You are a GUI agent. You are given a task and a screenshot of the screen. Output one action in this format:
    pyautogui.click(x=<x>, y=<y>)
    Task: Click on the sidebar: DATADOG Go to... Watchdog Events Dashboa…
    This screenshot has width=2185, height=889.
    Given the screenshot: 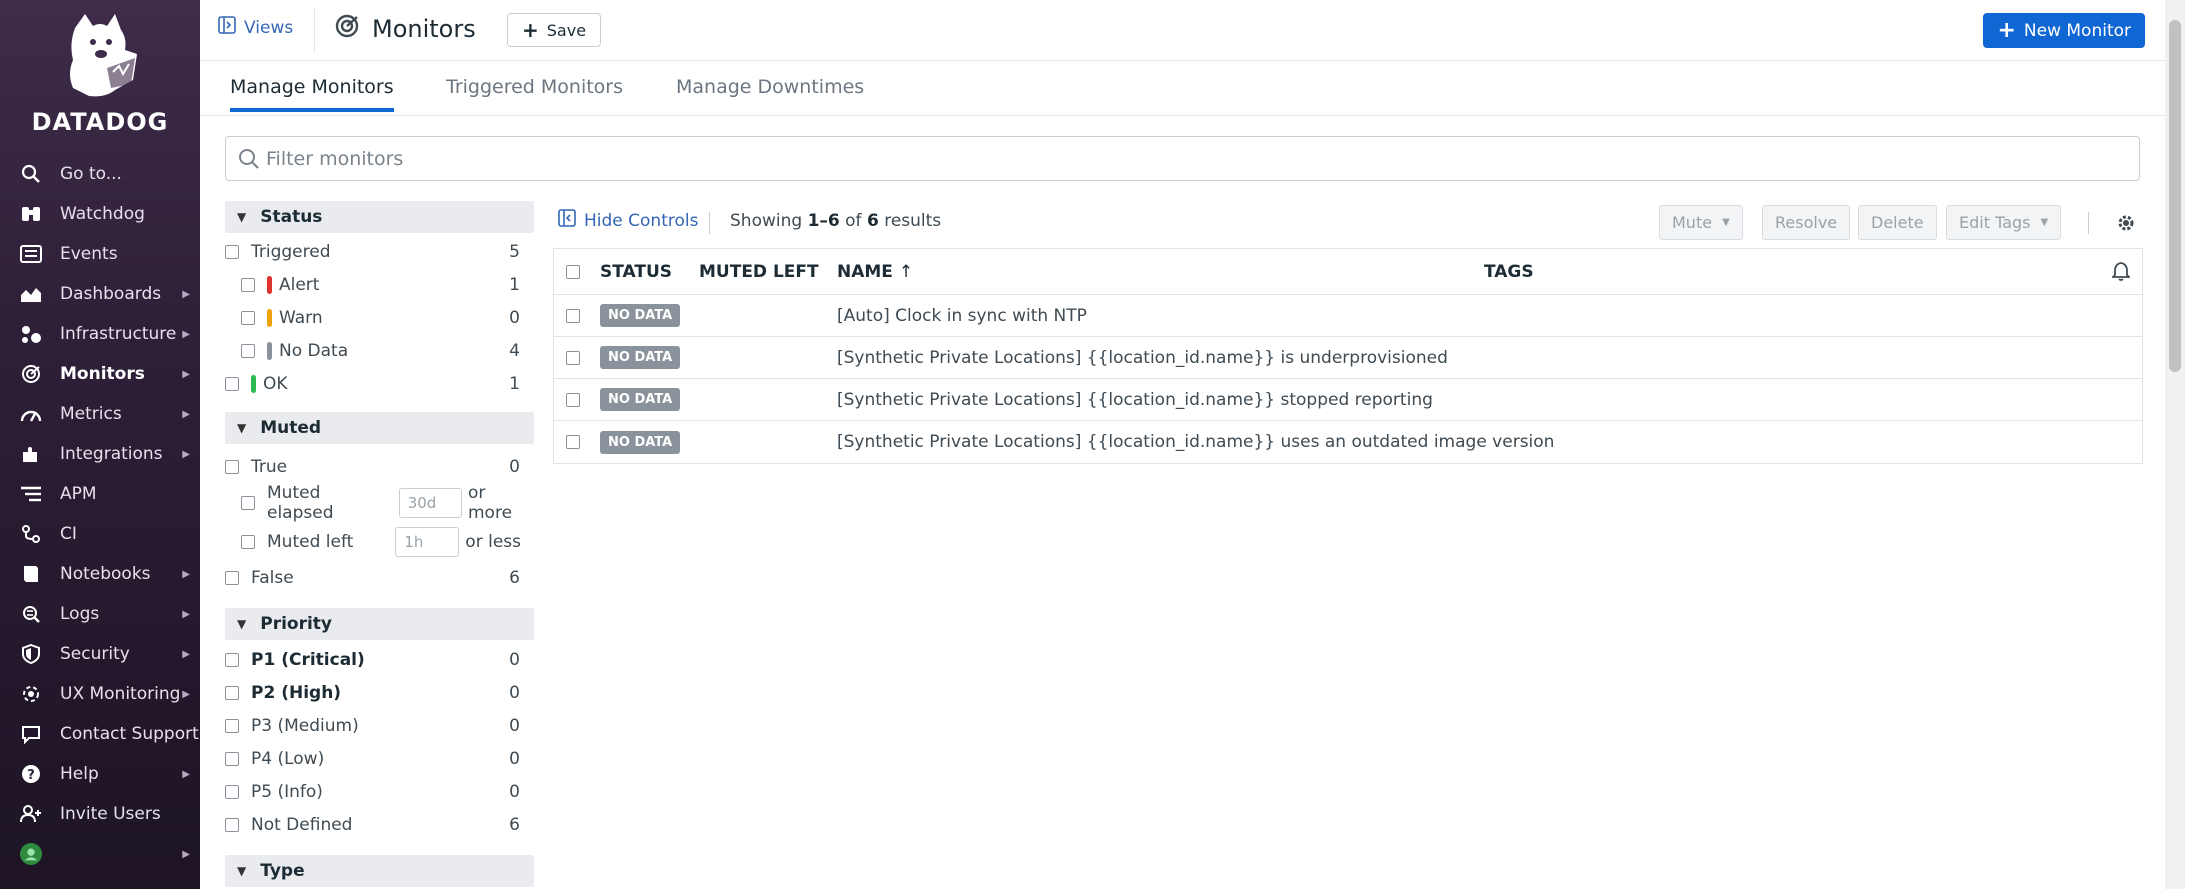 What is the action you would take?
    pyautogui.click(x=100, y=444)
    